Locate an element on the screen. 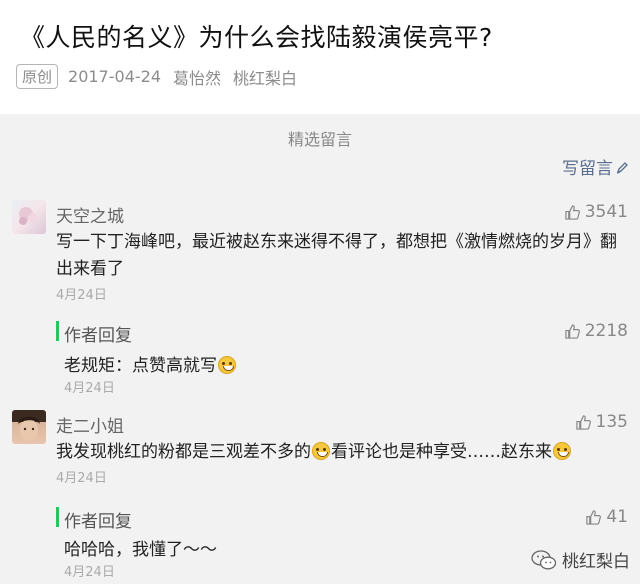 This screenshot has width=640, height=584. comment-nickname: 天空之城 is located at coordinates (90, 214).